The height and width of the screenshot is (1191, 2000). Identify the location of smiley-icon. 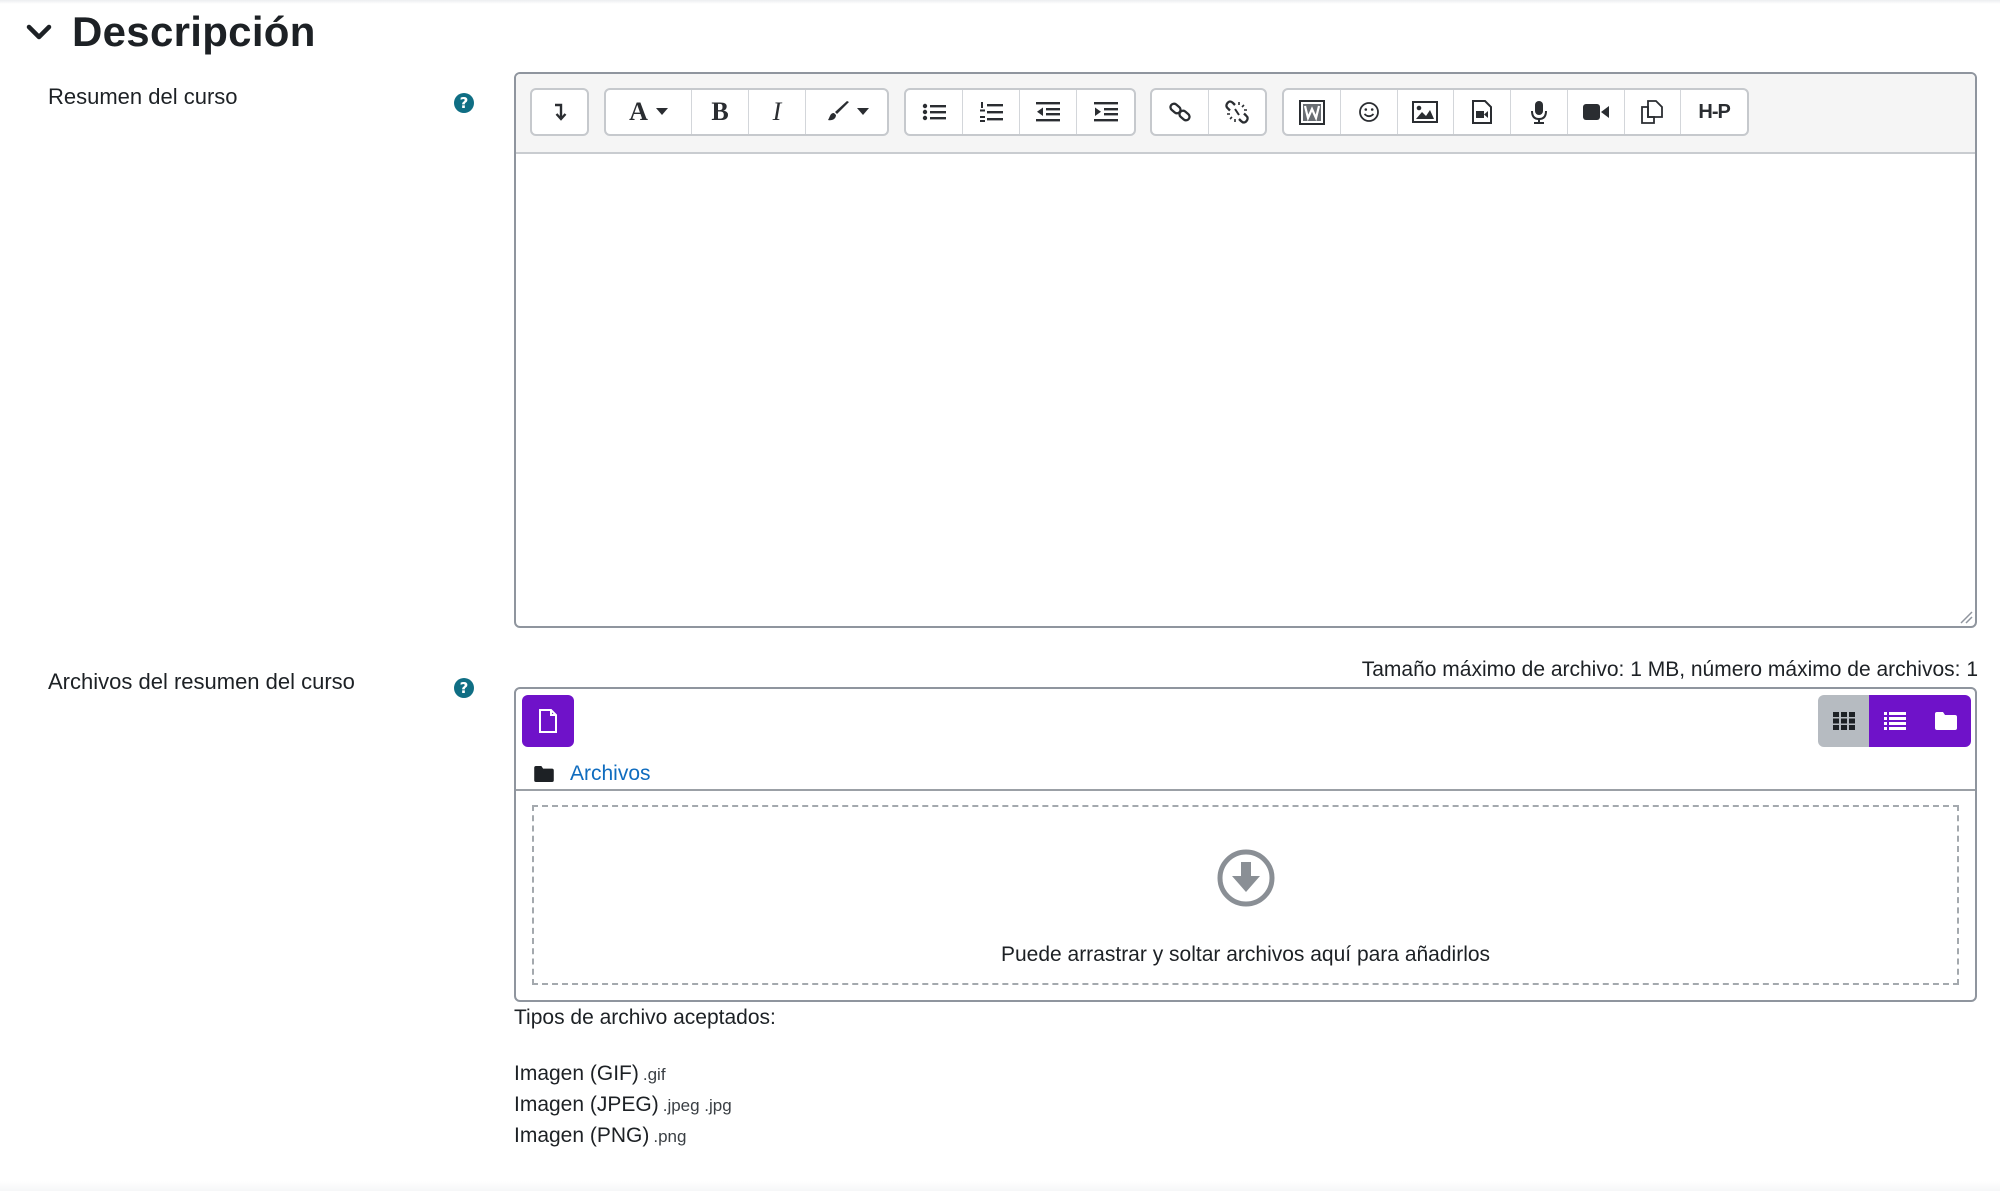
(1368, 112).